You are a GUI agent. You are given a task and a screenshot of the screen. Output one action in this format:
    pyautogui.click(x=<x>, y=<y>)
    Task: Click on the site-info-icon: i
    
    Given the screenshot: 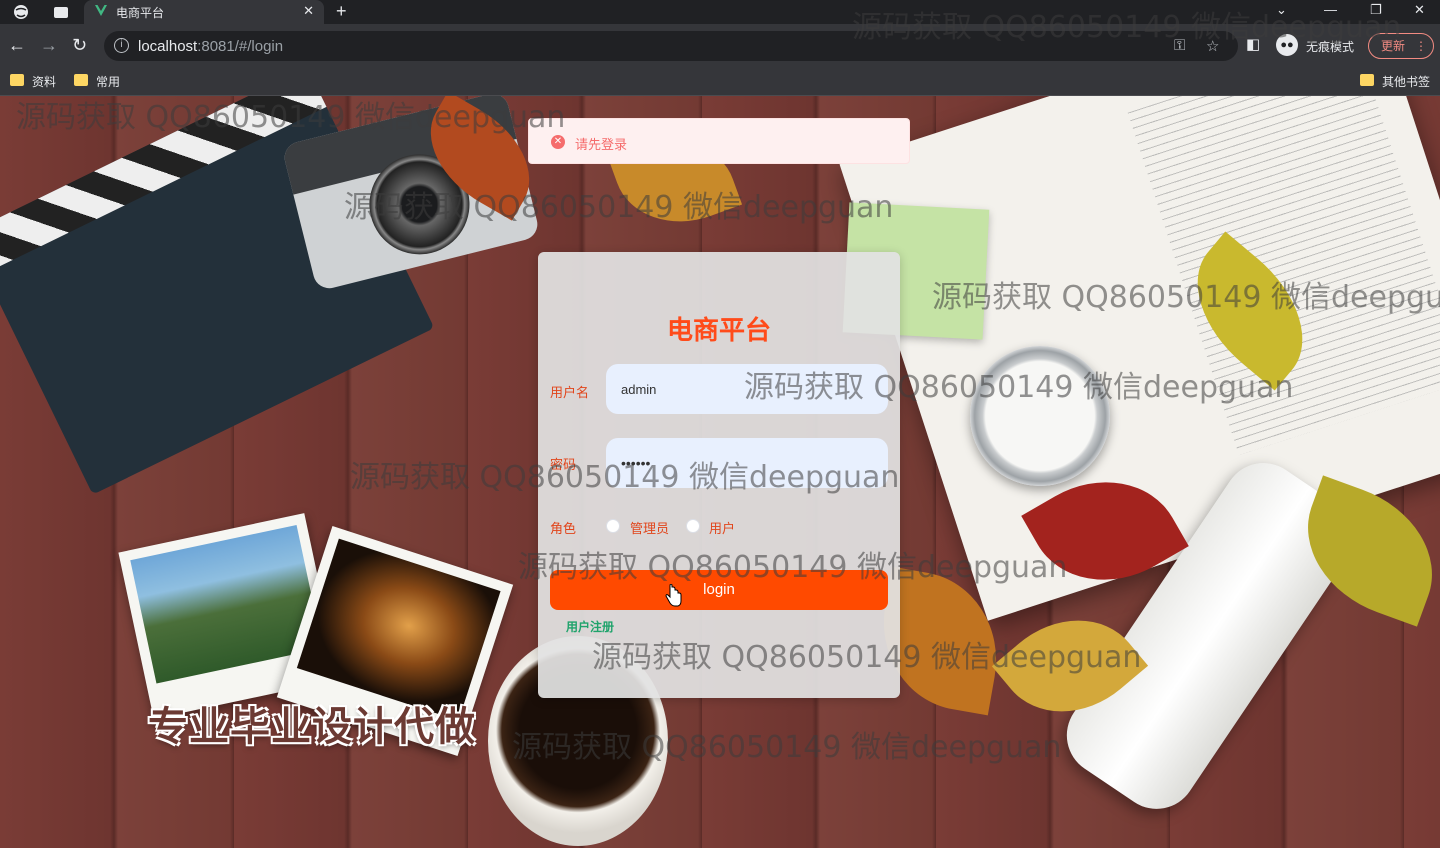 What is the action you would take?
    pyautogui.click(x=121, y=45)
    